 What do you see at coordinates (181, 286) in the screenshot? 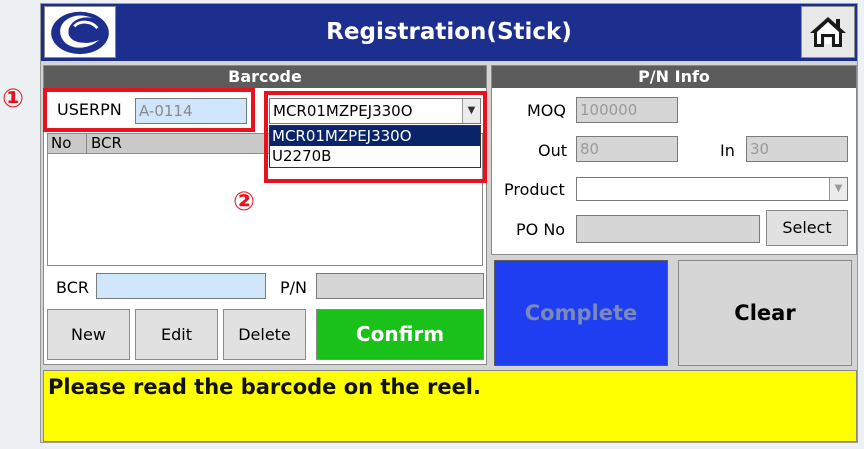
I see `bcr-field` at bounding box center [181, 286].